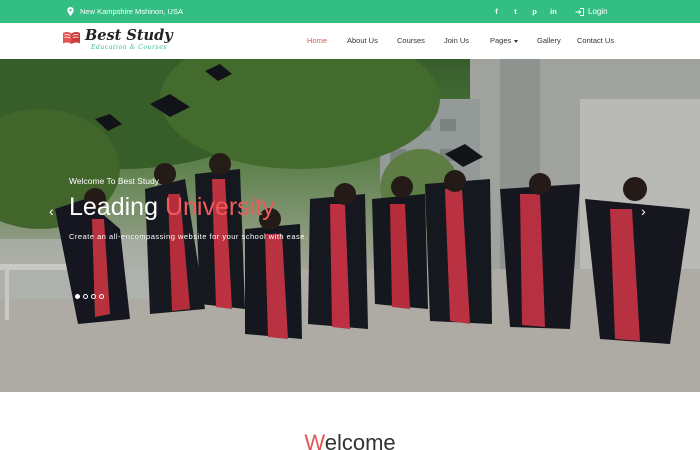  Describe the element at coordinates (317, 40) in the screenshot. I see `nav-home: Home` at that location.